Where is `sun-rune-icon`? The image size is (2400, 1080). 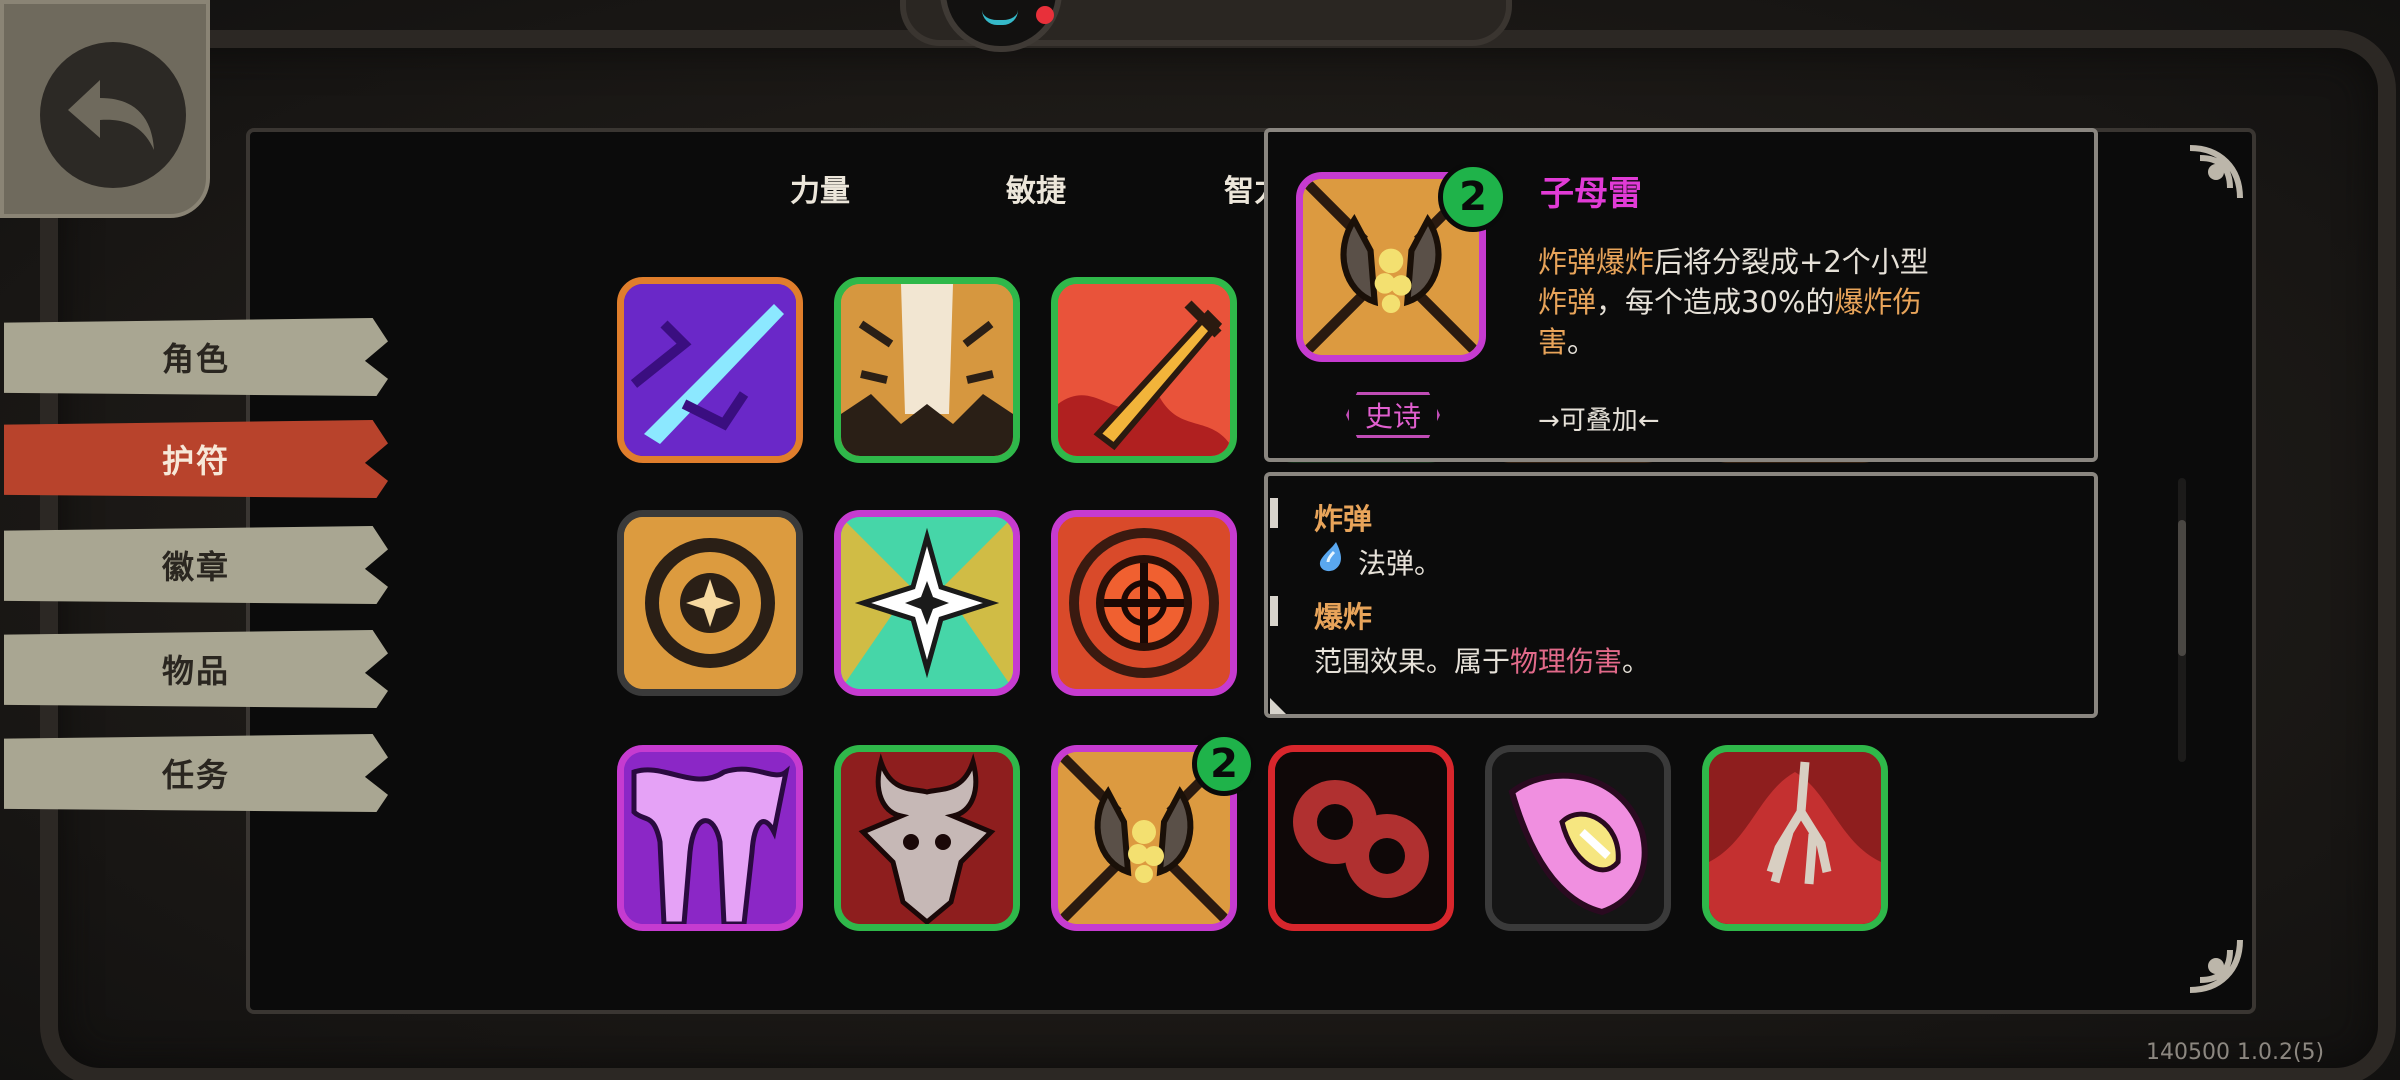
sun-rune-icon is located at coordinates (710, 603).